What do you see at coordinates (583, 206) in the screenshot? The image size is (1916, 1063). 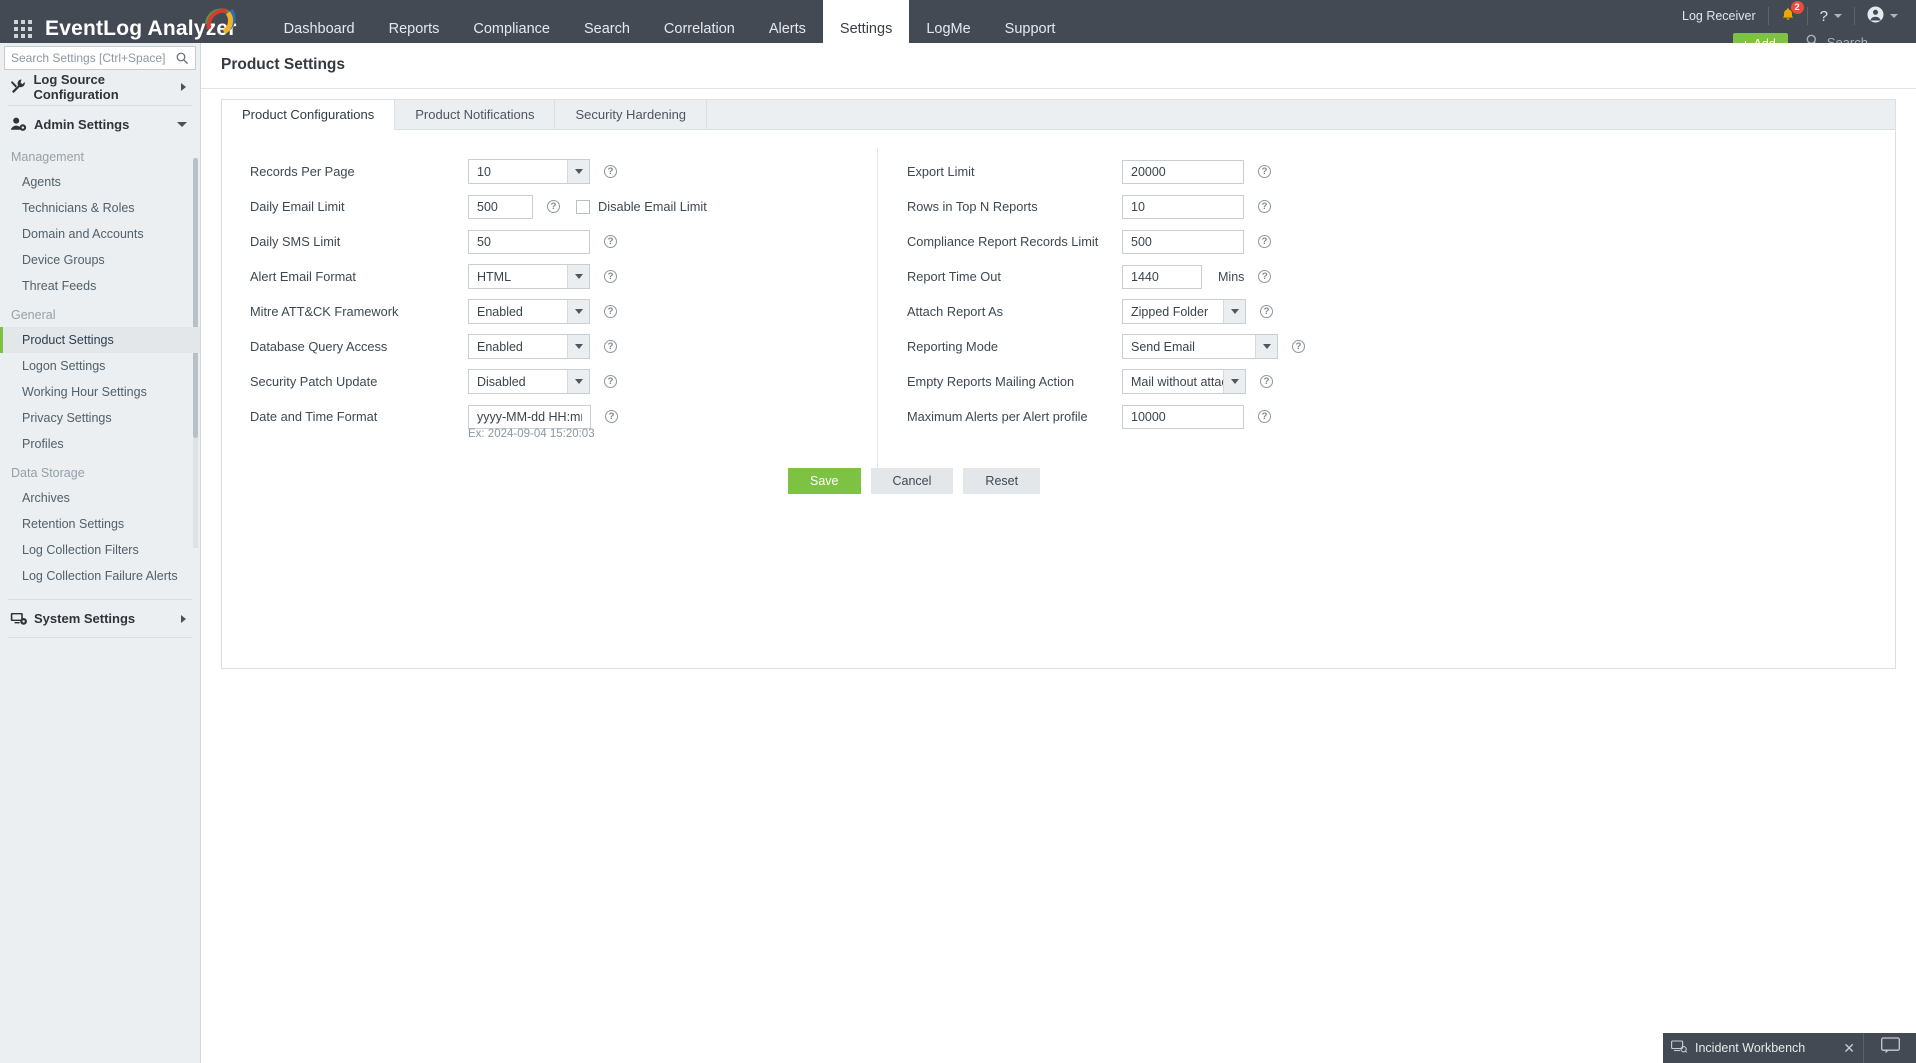 I see `disable-email-limit-checkbox` at bounding box center [583, 206].